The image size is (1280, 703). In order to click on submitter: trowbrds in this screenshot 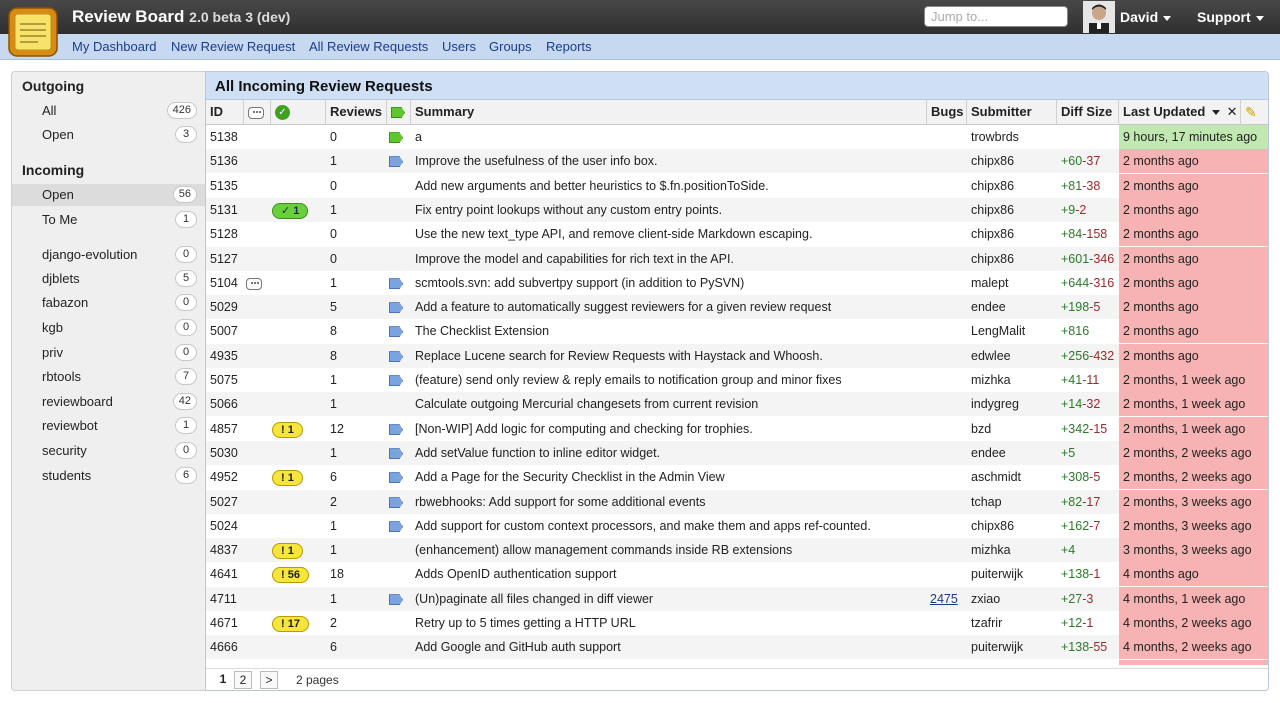, I will do `click(1014, 137)`.